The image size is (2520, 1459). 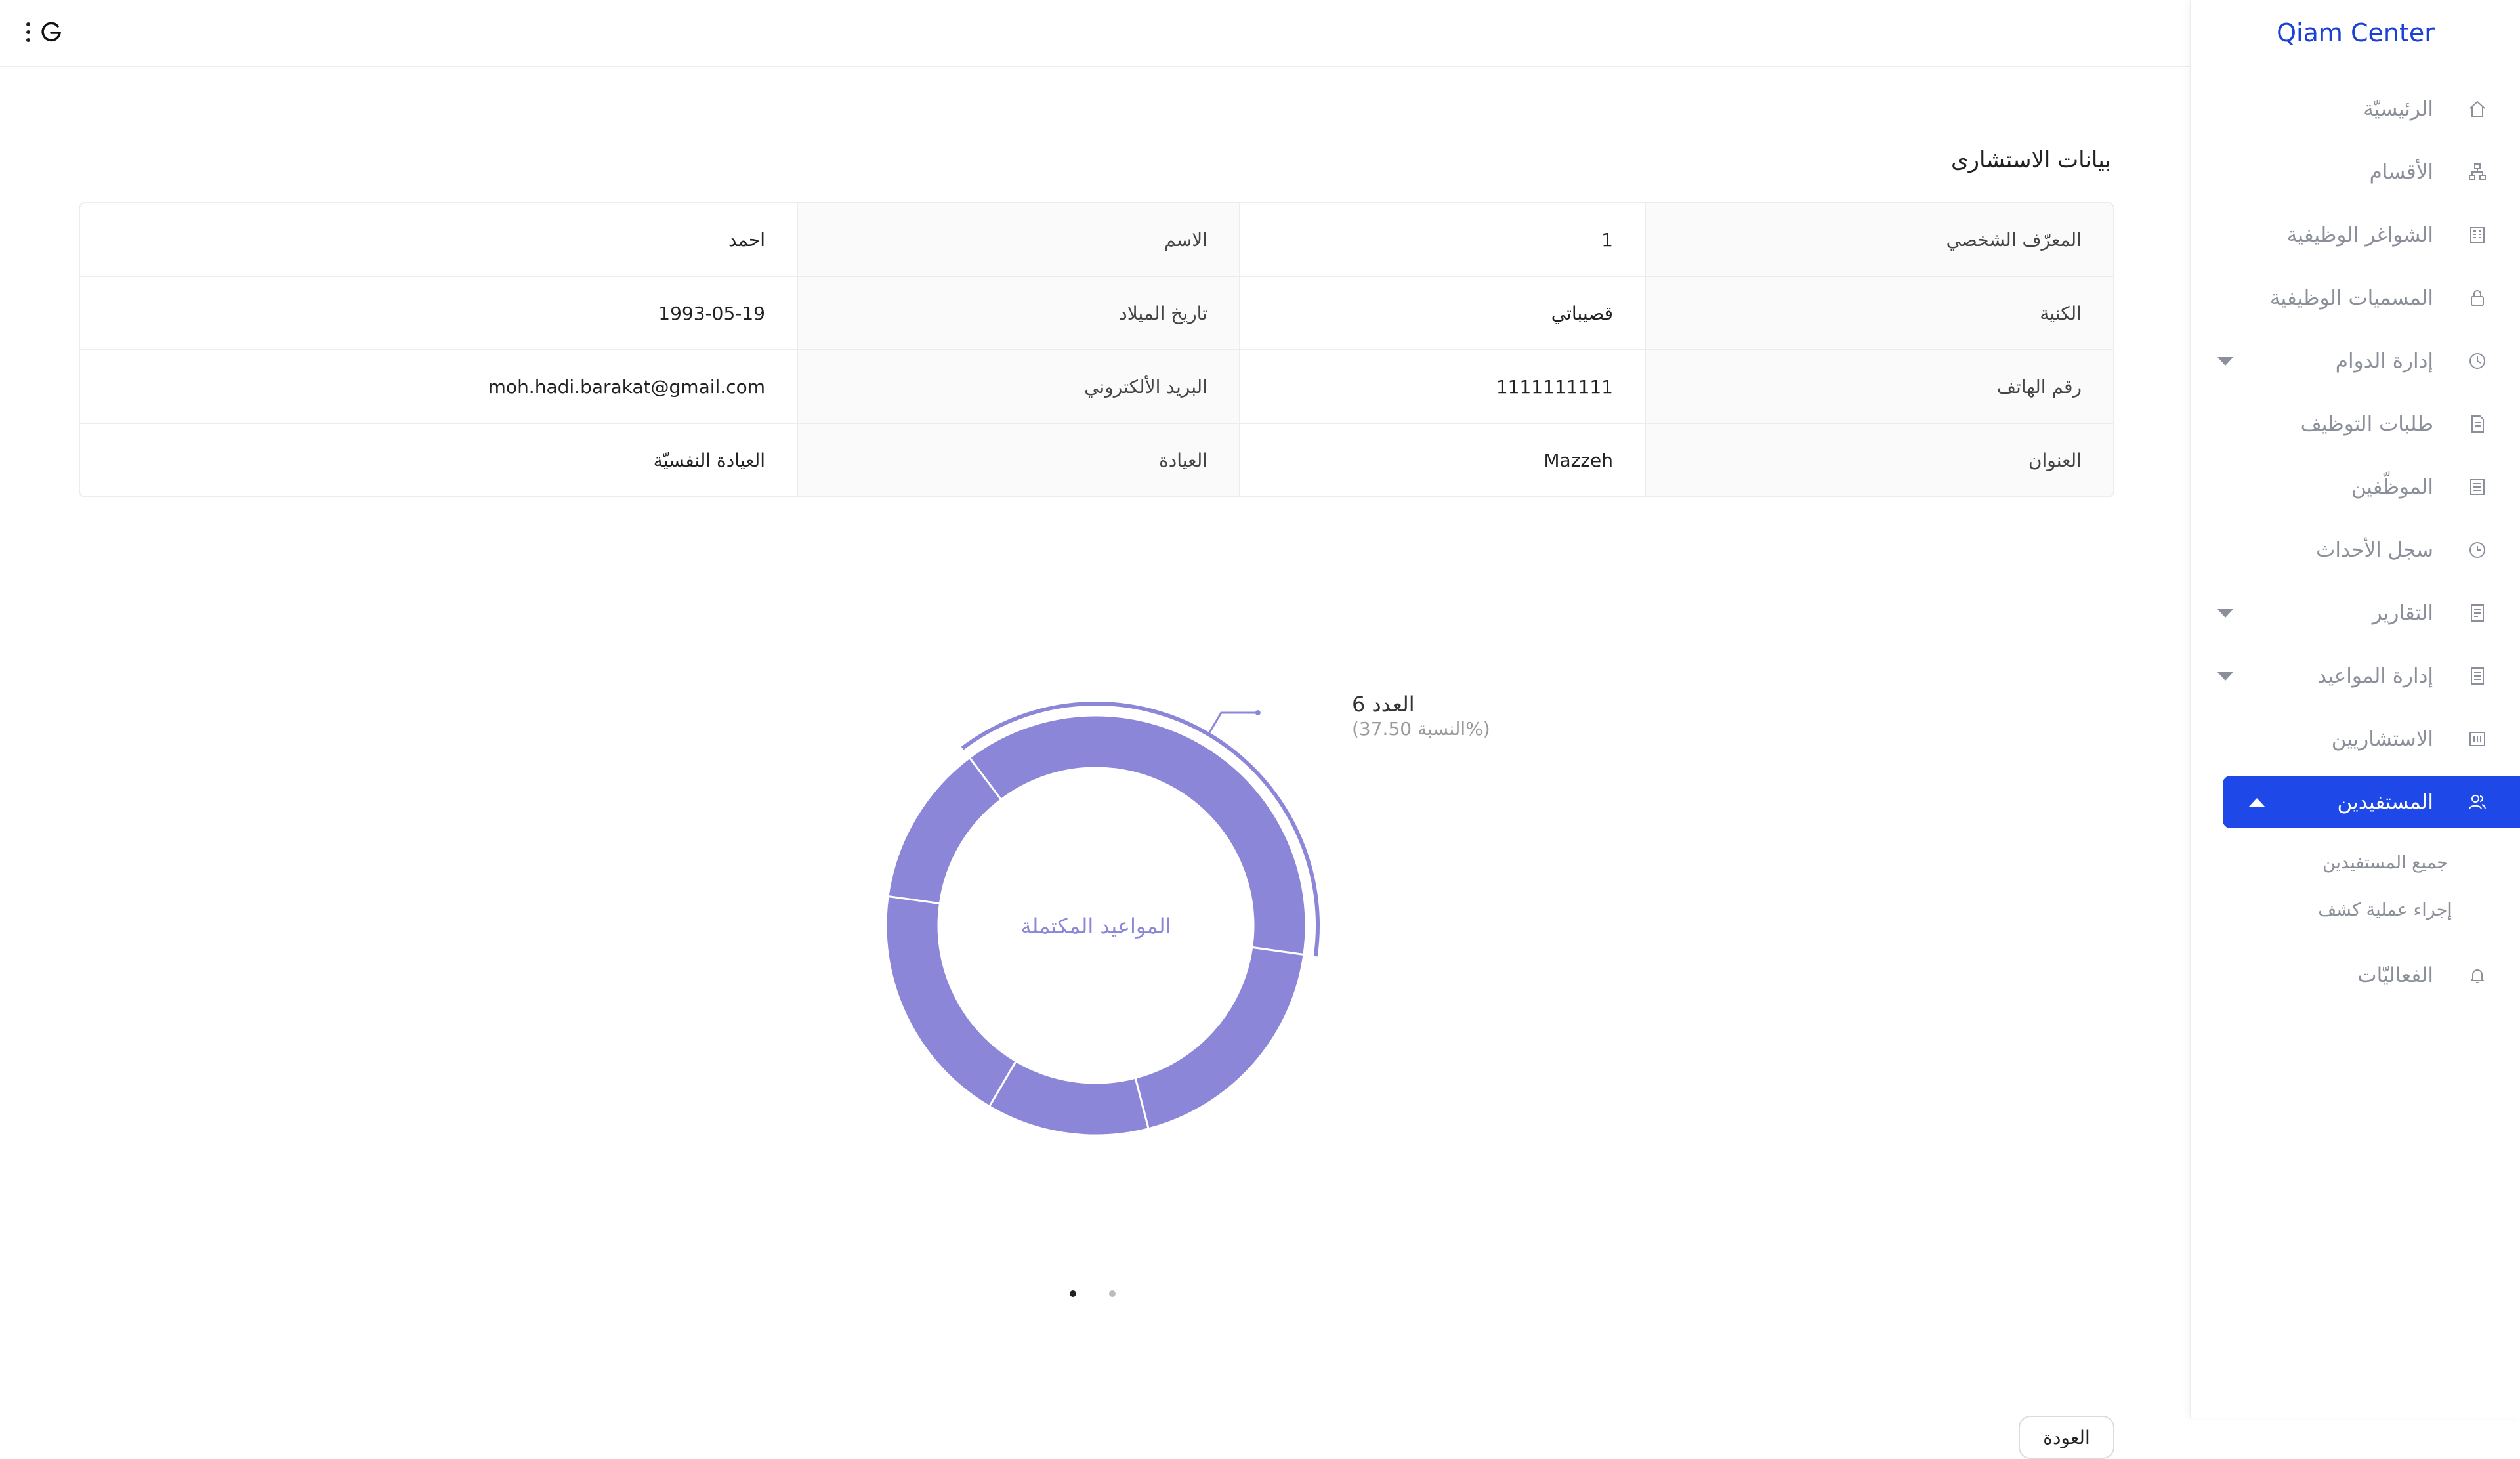 I want to click on field-value: قصيباتي, so click(x=1442, y=313).